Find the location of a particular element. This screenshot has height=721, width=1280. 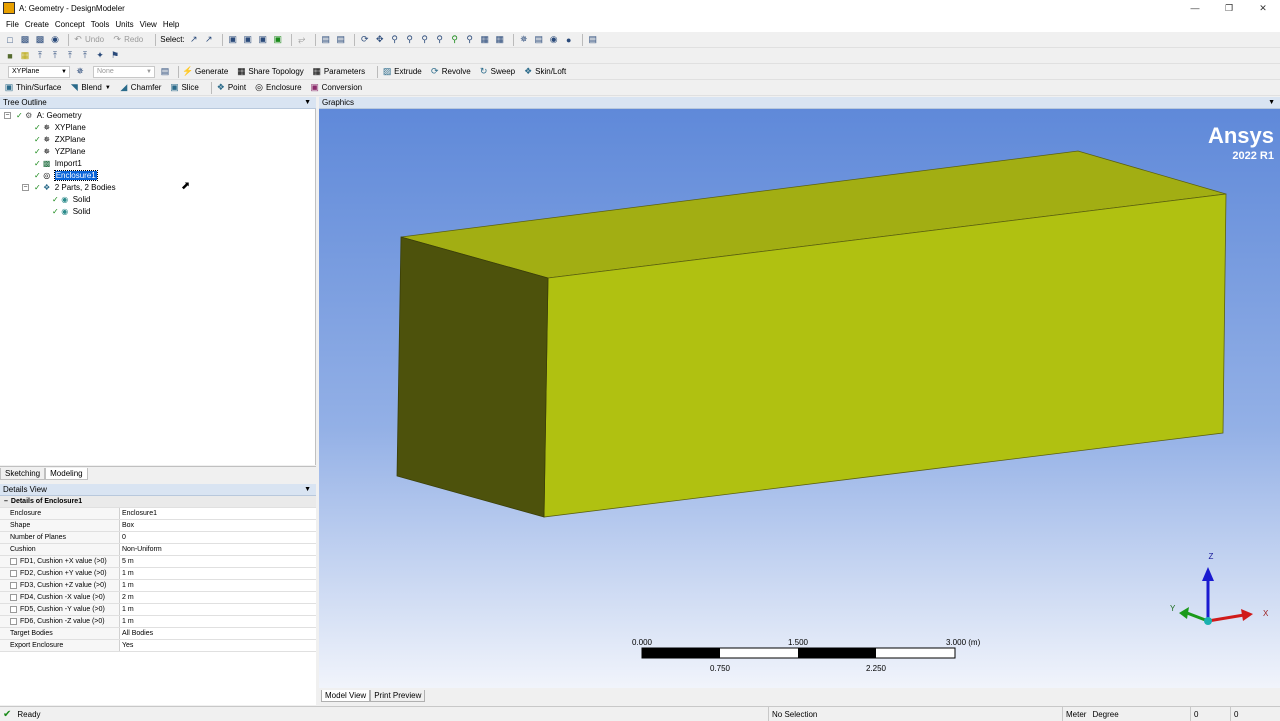

details-row: Target Bodies All Bodies is located at coordinates (158, 634).